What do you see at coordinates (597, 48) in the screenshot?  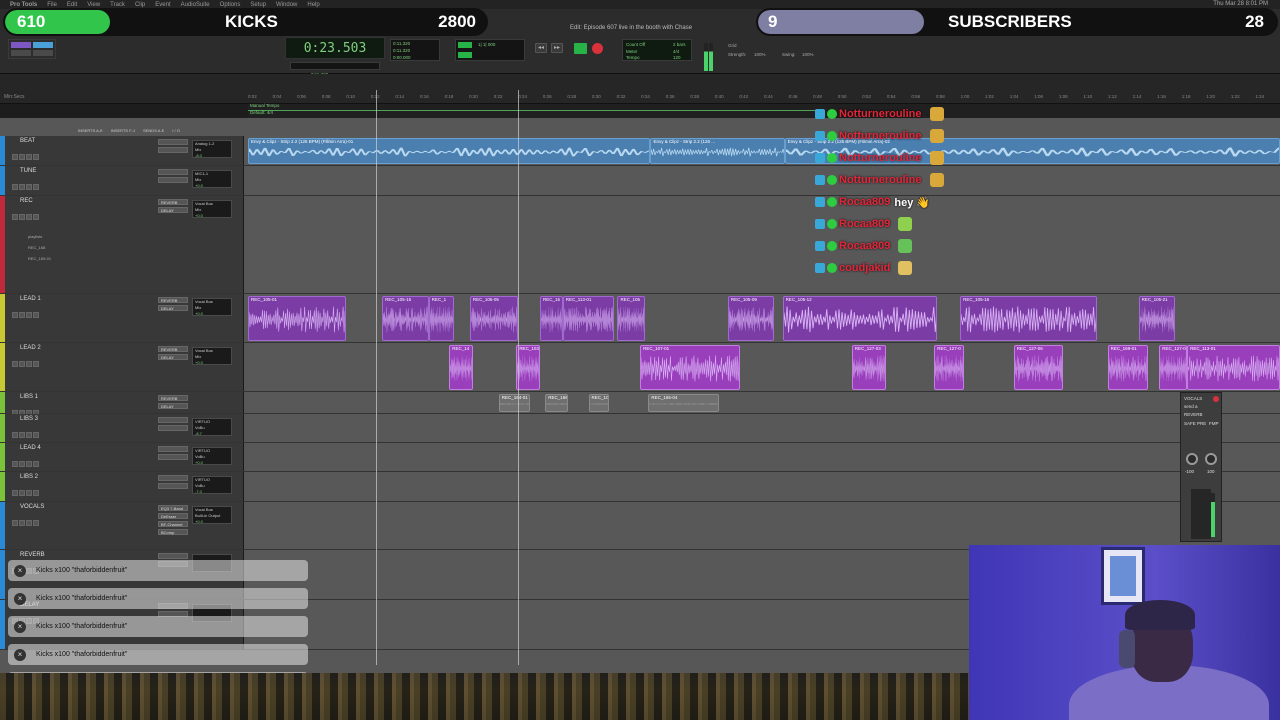 I see `record-button` at bounding box center [597, 48].